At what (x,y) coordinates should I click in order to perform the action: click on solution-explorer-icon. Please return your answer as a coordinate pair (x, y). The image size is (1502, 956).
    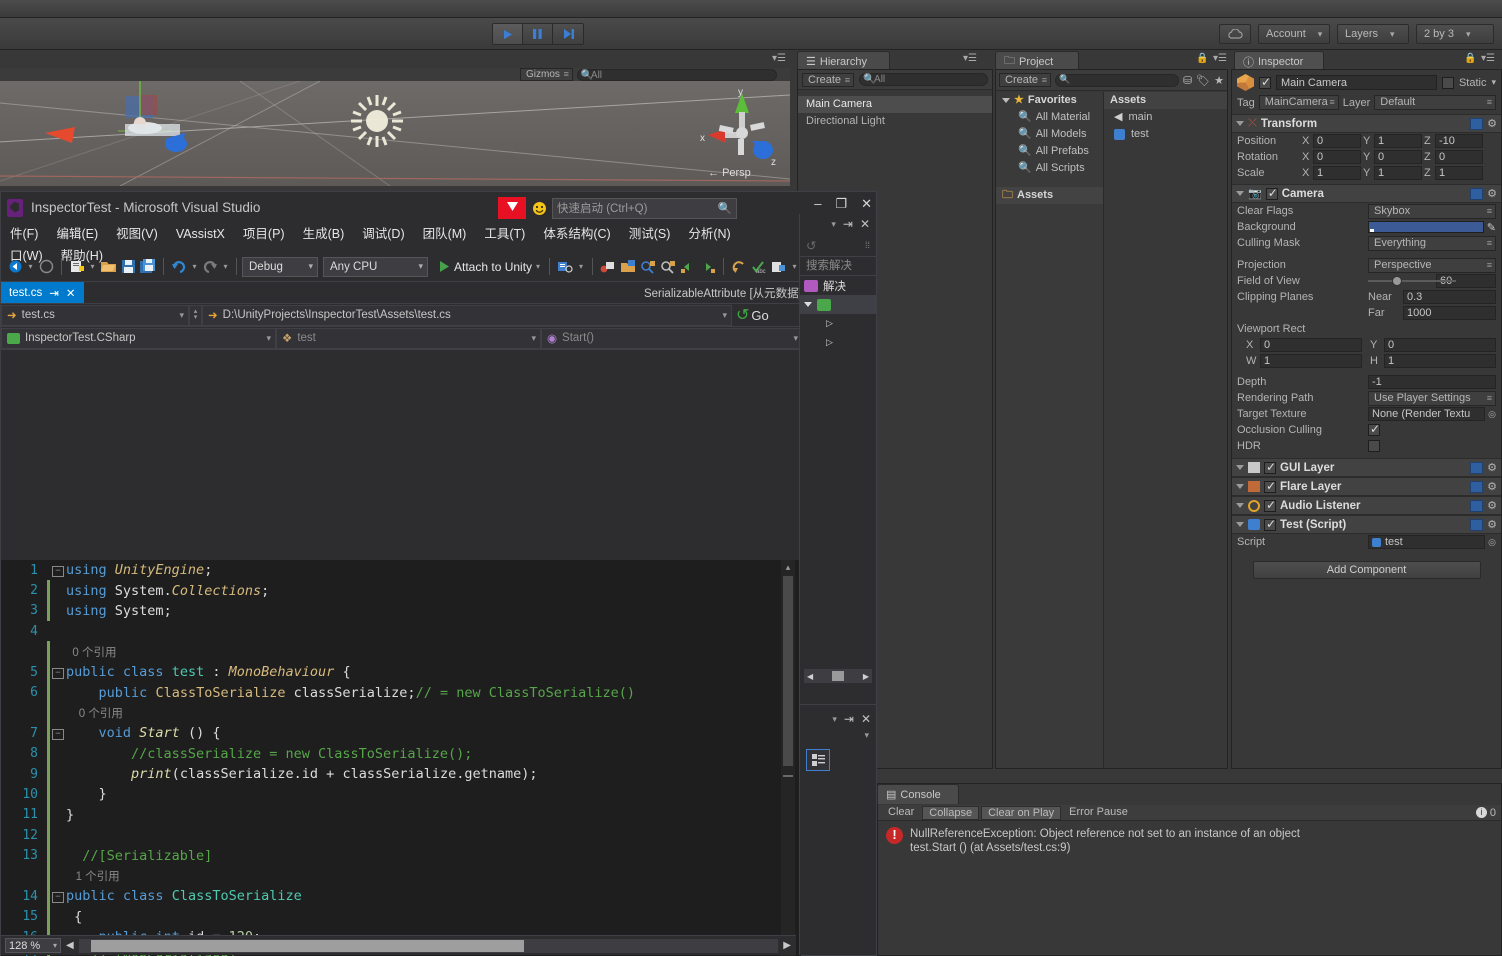
    Looking at the image, I should click on (565, 267).